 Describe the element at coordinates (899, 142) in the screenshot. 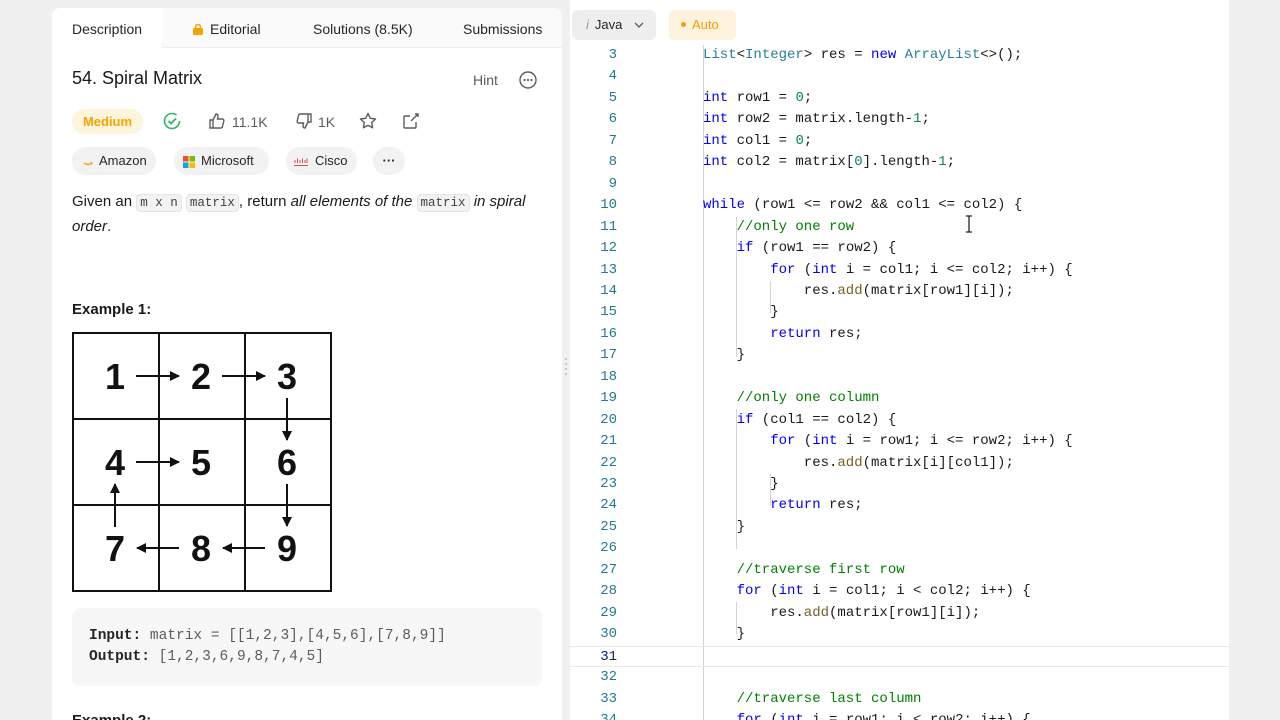

I see `code-line: 7 int col1 = 0;` at that location.